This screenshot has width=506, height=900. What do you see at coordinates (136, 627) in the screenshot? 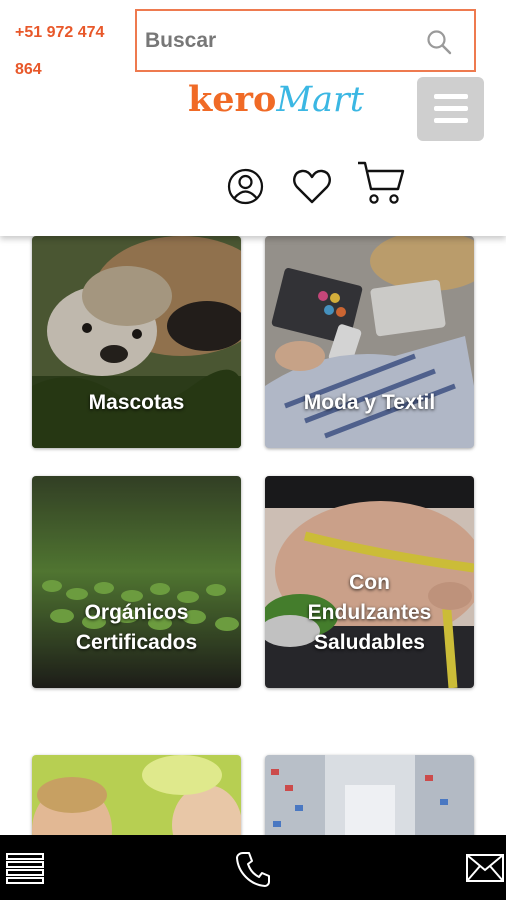
I see `category-label: Orgánicos Certificados` at bounding box center [136, 627].